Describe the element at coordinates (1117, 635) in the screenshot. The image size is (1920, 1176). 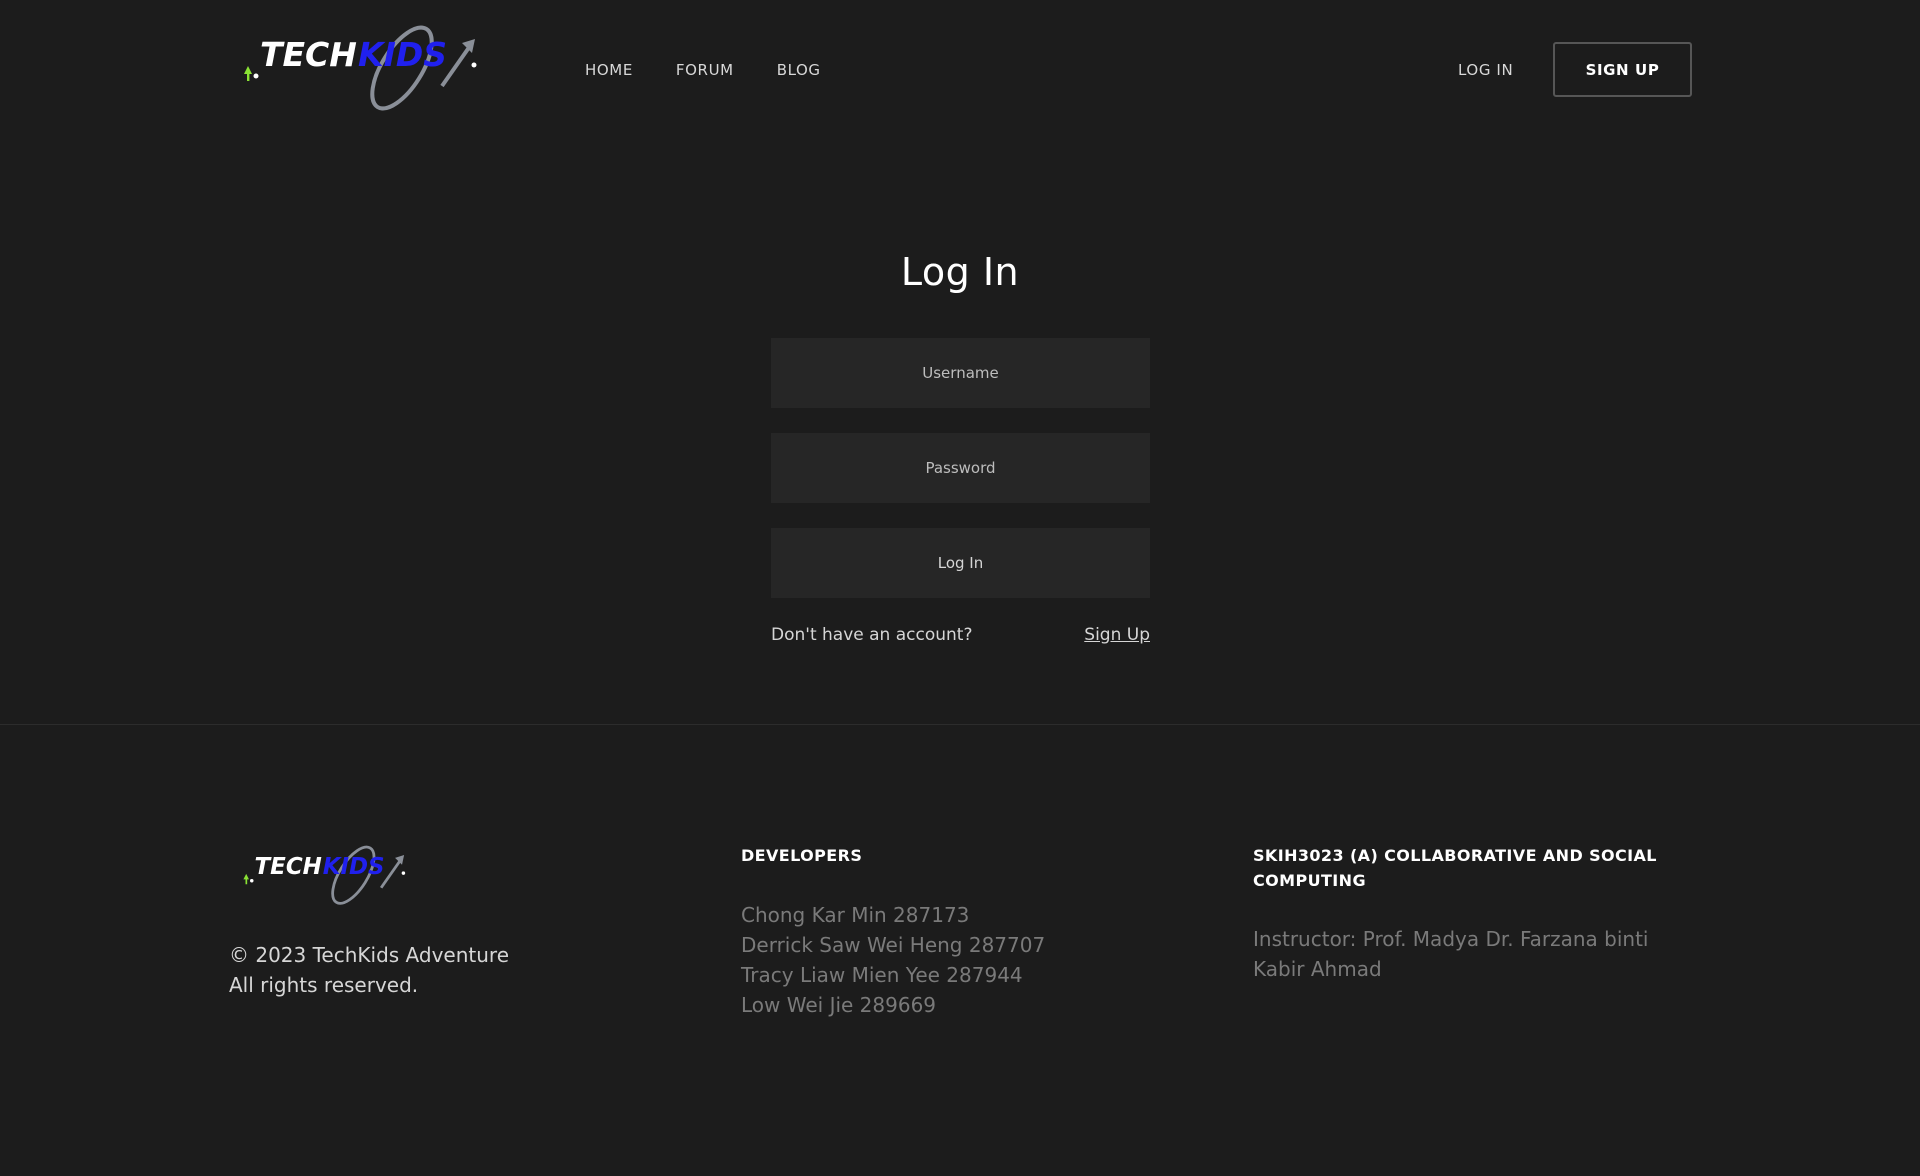
I see `signup-link: Sign Up` at that location.